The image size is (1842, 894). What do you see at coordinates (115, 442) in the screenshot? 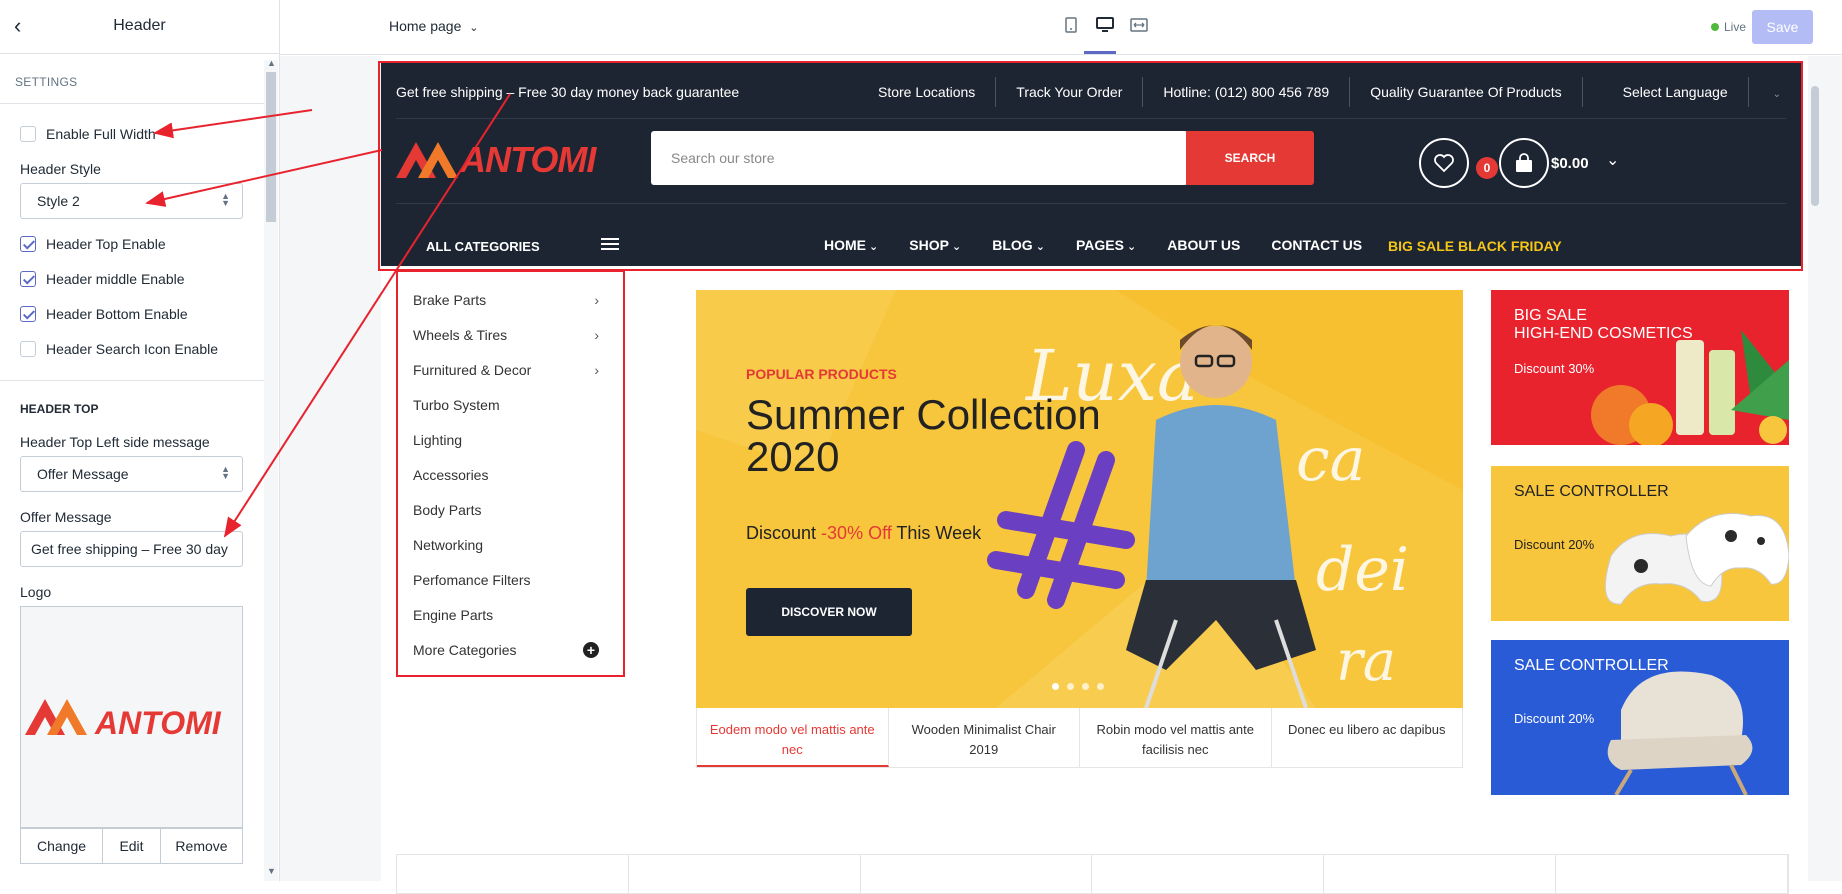
I see `left-message-label: Header Top Left side message` at bounding box center [115, 442].